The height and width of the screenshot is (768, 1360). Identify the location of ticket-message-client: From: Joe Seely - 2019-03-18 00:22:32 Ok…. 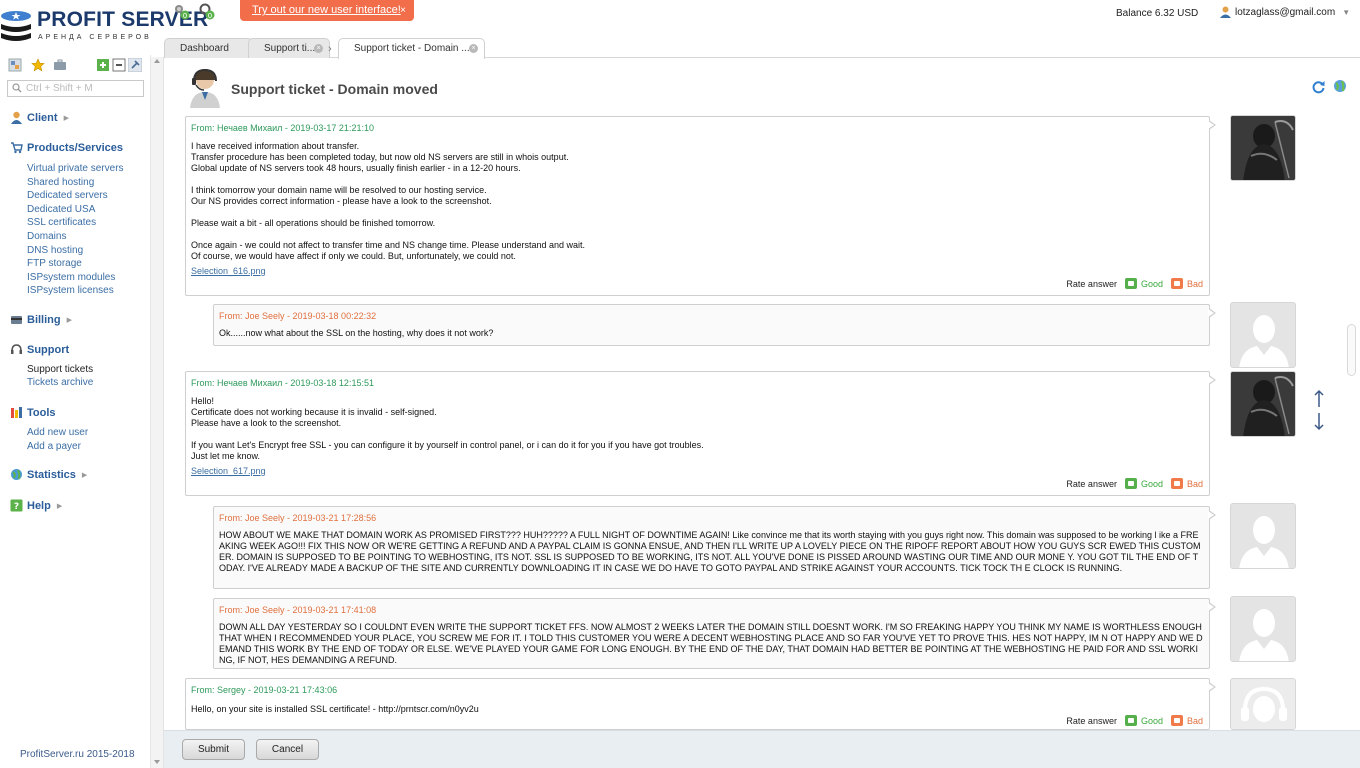
(714, 325).